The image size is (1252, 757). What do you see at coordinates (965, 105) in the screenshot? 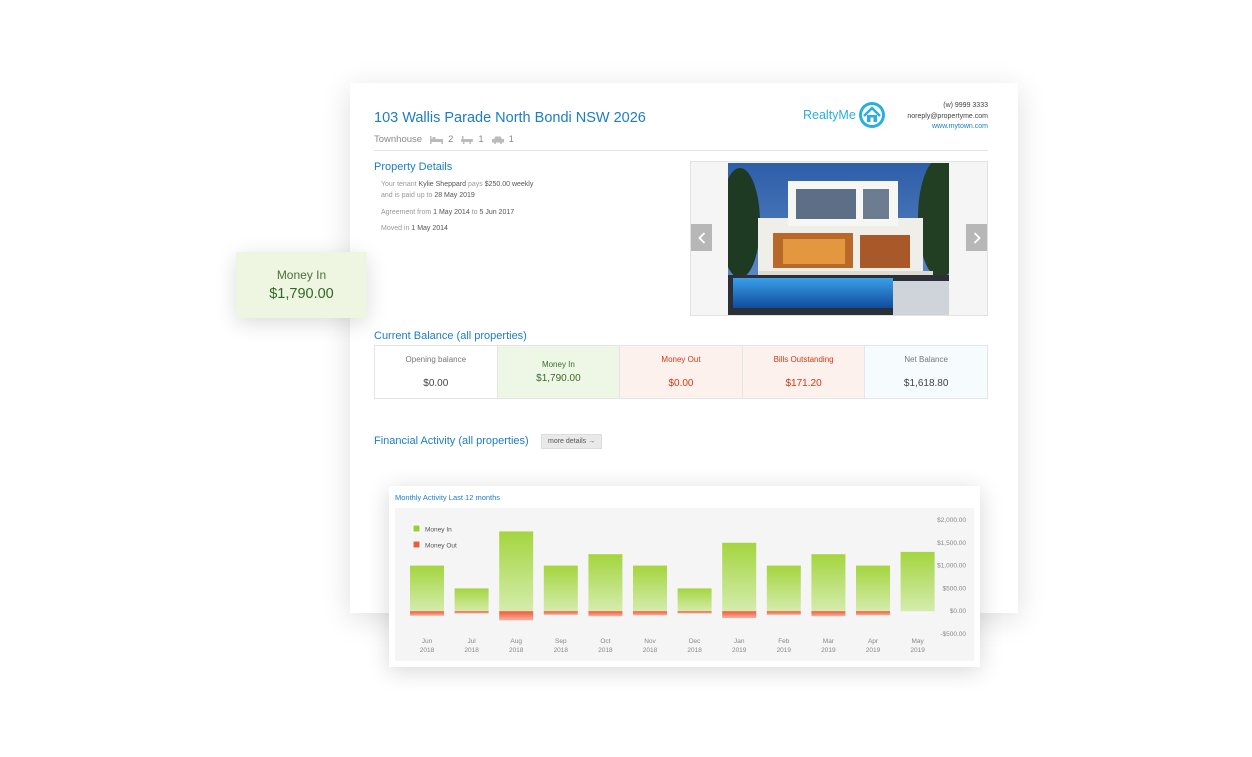
I see `agency-phone: (w) 9999 3333` at bounding box center [965, 105].